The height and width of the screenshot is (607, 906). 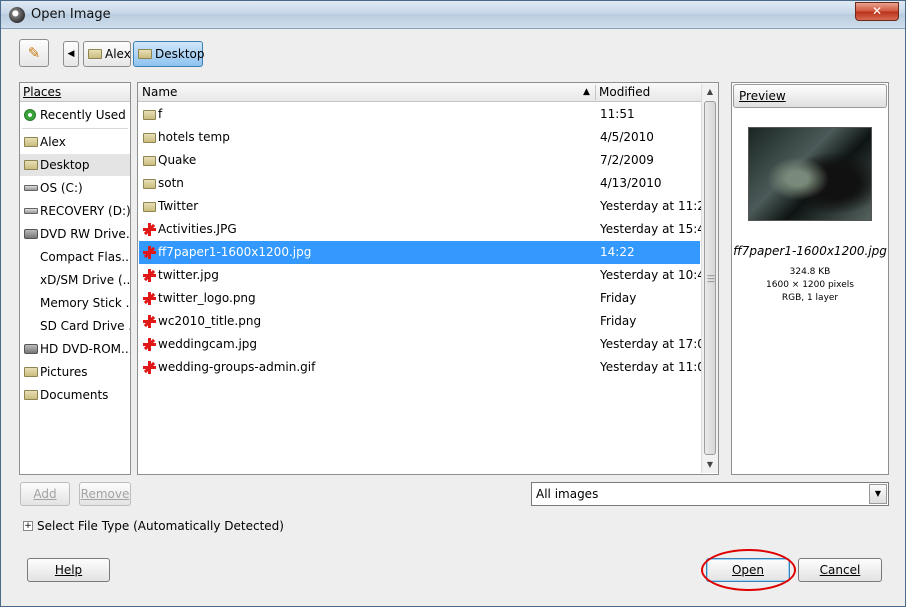 What do you see at coordinates (419, 137) in the screenshot?
I see `file-row: hotels temp 4/5/2010` at bounding box center [419, 137].